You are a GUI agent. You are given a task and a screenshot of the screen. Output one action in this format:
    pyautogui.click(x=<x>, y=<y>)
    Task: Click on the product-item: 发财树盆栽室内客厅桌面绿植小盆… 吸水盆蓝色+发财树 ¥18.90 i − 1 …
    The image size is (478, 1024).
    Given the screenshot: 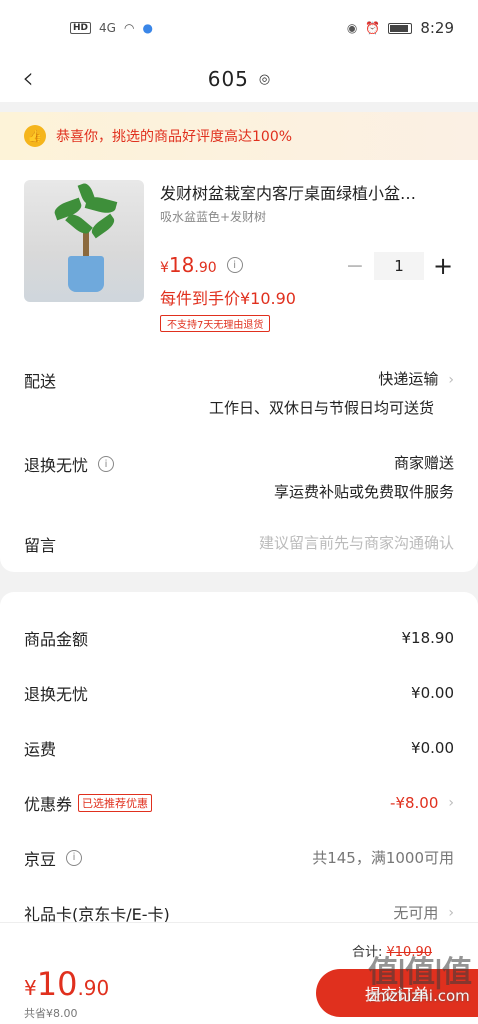 What is the action you would take?
    pyautogui.click(x=239, y=256)
    